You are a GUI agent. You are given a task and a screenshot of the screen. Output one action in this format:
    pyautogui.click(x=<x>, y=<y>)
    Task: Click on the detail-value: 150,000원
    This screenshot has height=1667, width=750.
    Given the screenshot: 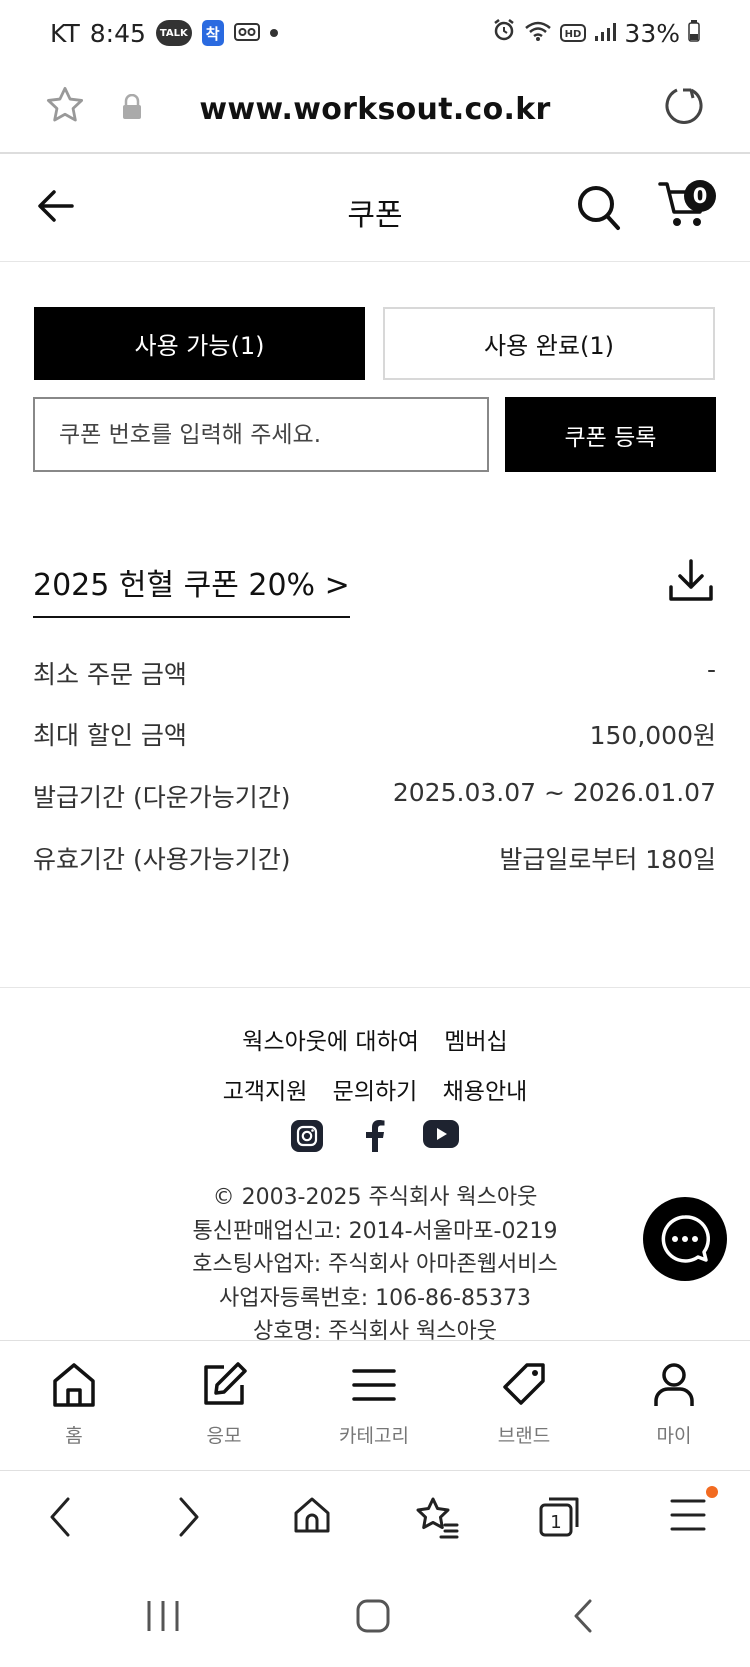 What is the action you would take?
    pyautogui.click(x=652, y=735)
    